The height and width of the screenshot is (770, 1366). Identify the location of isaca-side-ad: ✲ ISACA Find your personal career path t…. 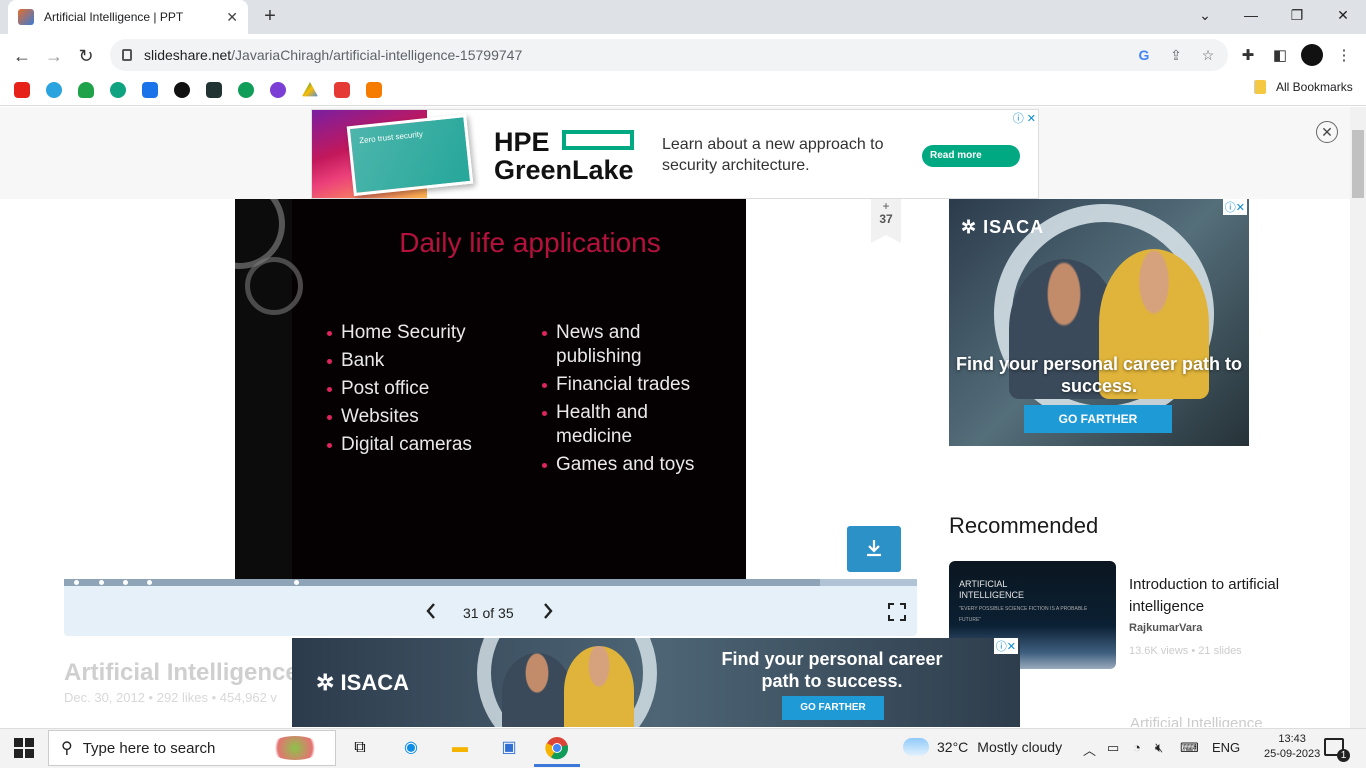
(1099, 322).